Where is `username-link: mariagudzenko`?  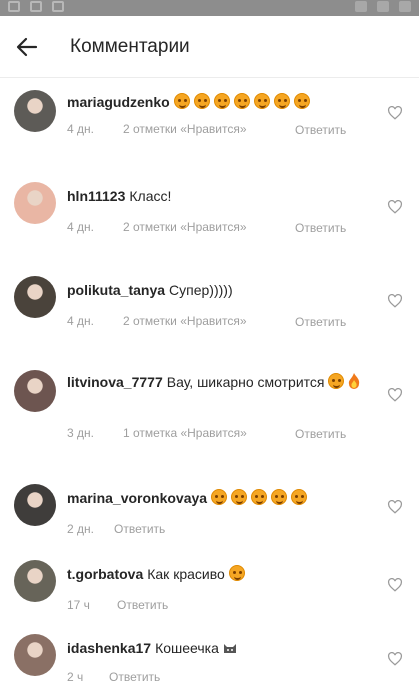 username-link: mariagudzenko is located at coordinates (118, 102).